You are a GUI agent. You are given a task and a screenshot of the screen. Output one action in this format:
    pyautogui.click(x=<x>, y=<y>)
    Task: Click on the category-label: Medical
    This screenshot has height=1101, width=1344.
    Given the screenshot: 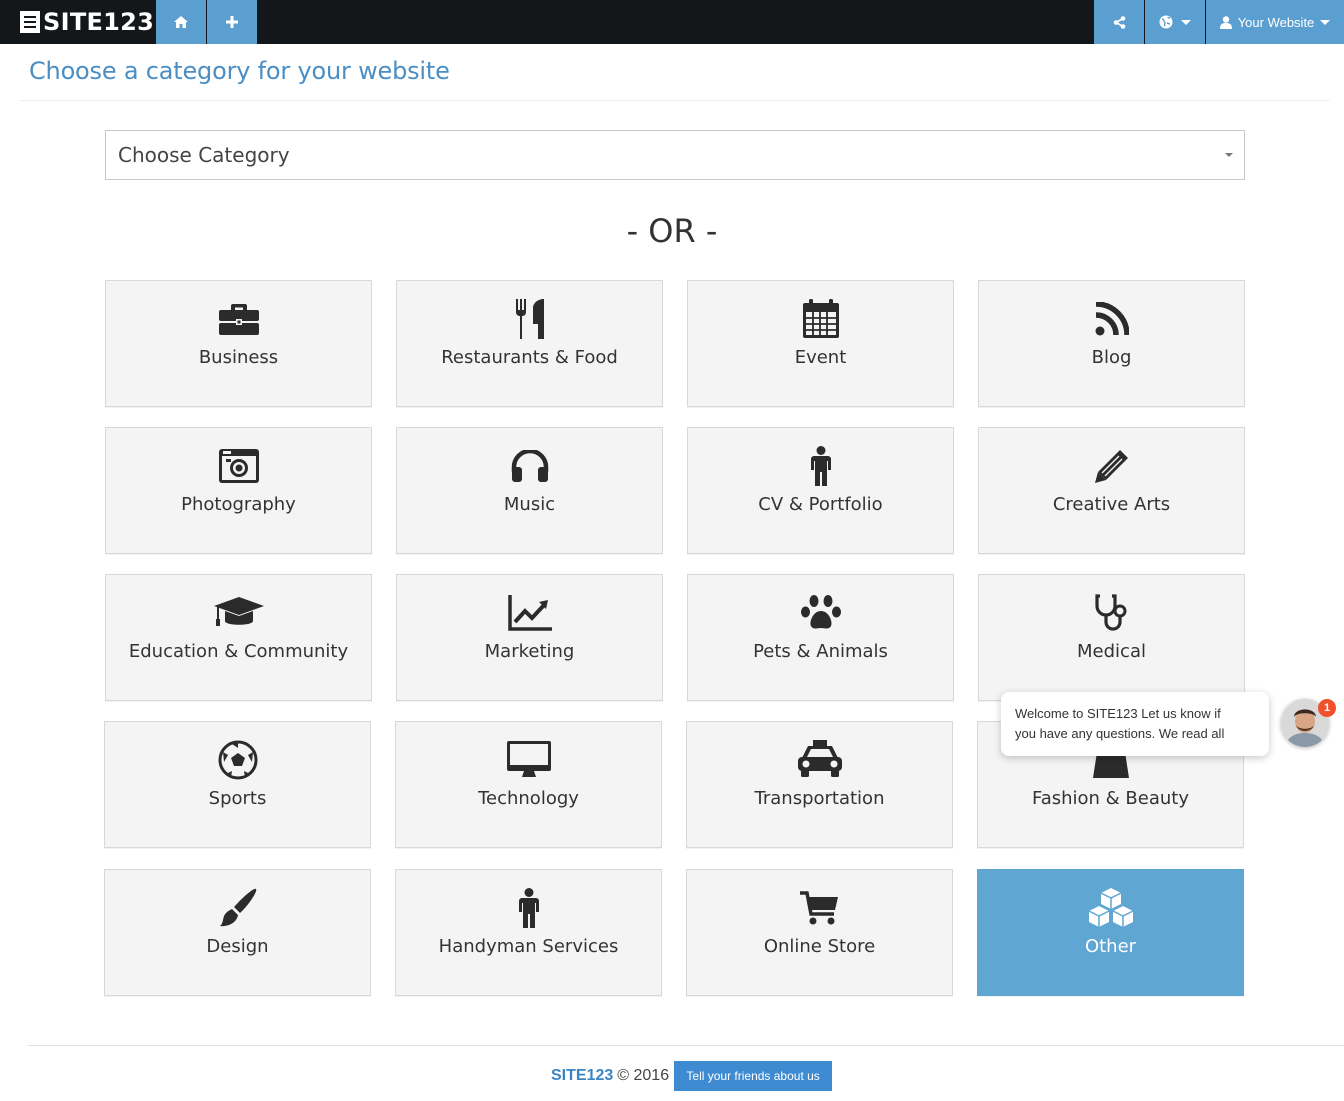 What is the action you would take?
    pyautogui.click(x=1111, y=651)
    